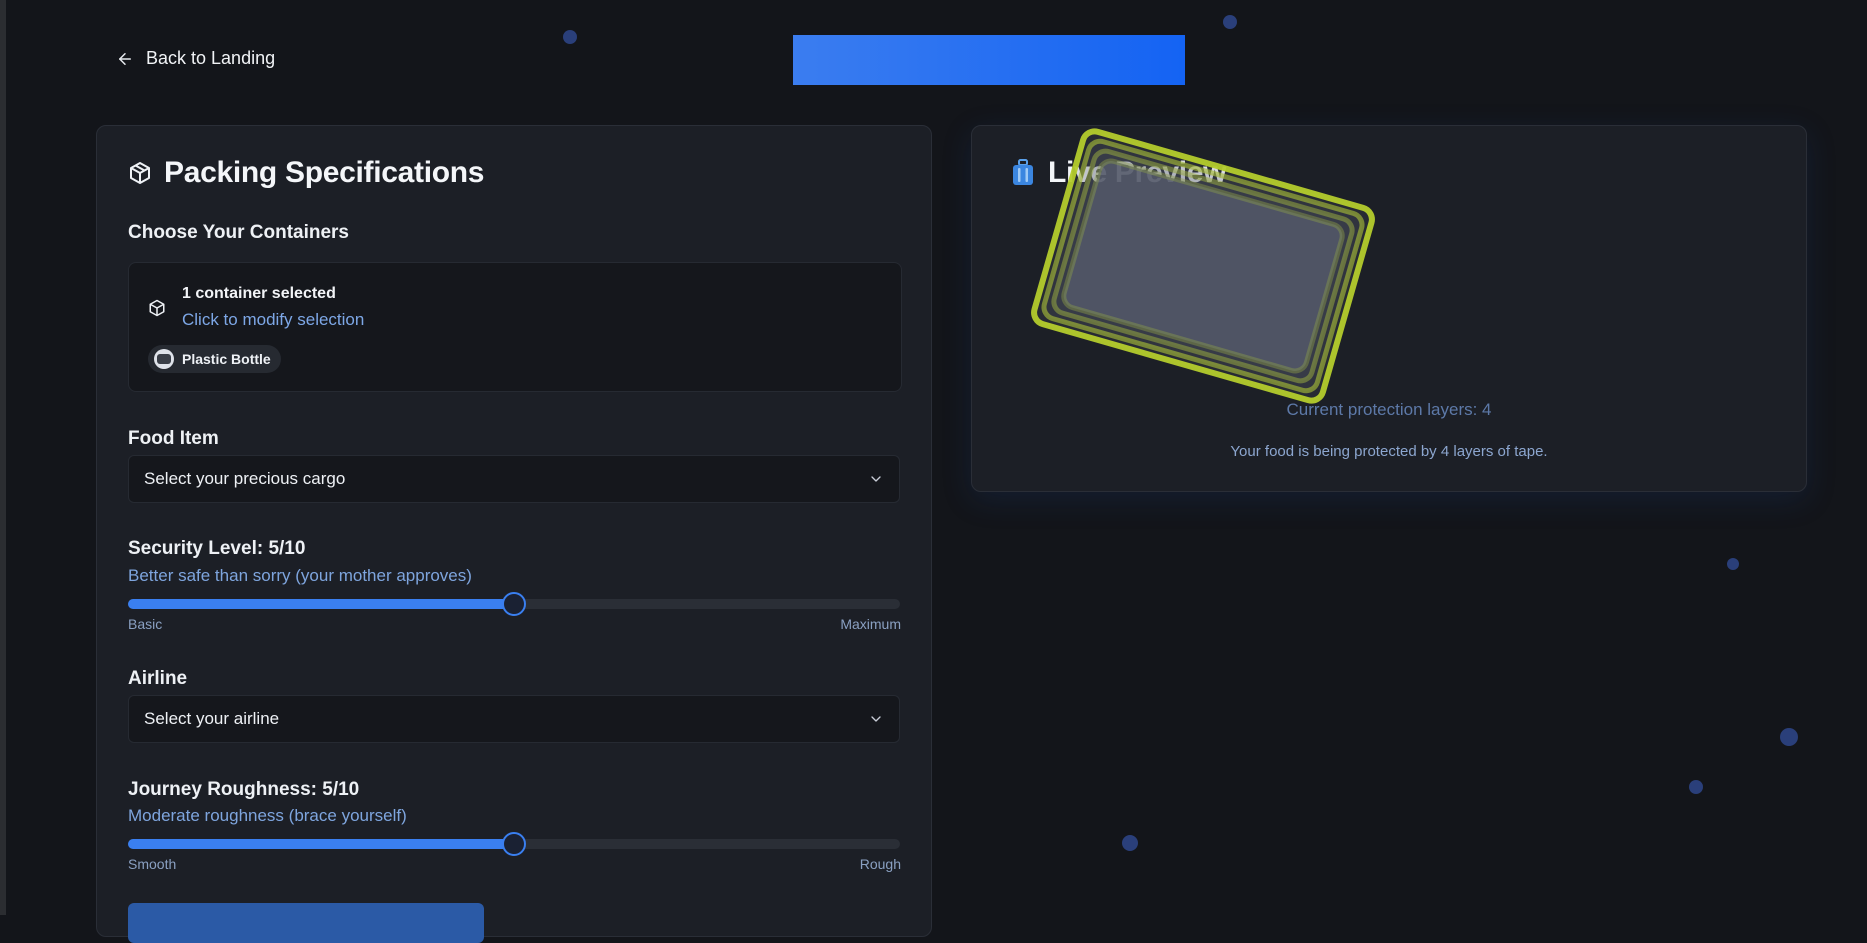 This screenshot has height=943, width=1867. Describe the element at coordinates (870, 624) in the screenshot. I see `security-max-label: Maximum` at that location.